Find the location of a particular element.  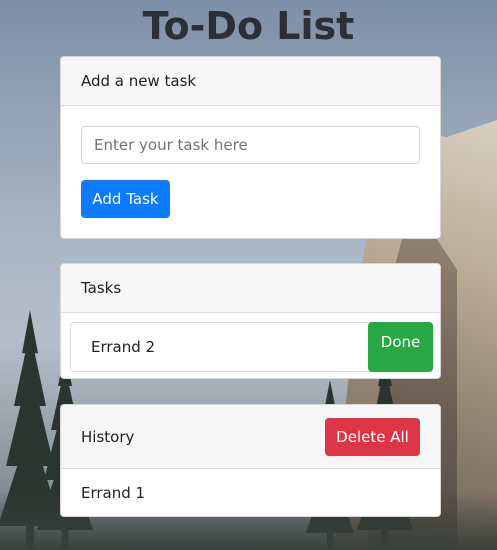

done-button: Done is located at coordinates (400, 347).